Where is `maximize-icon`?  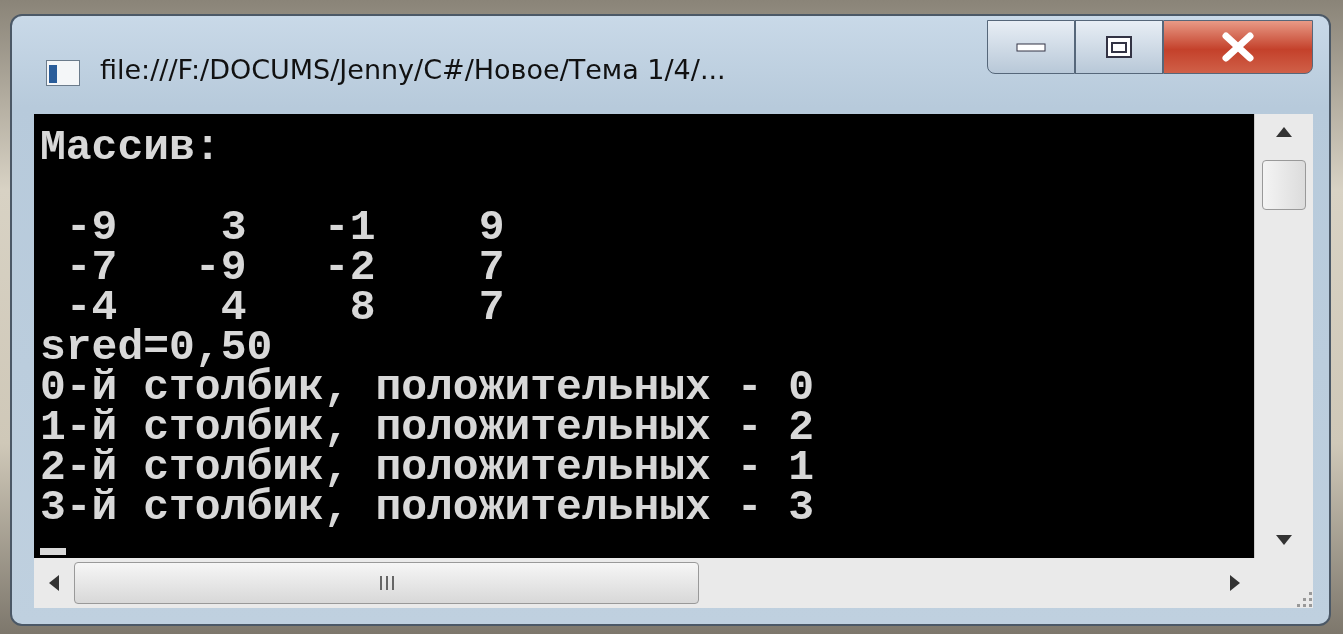 maximize-icon is located at coordinates (1119, 47).